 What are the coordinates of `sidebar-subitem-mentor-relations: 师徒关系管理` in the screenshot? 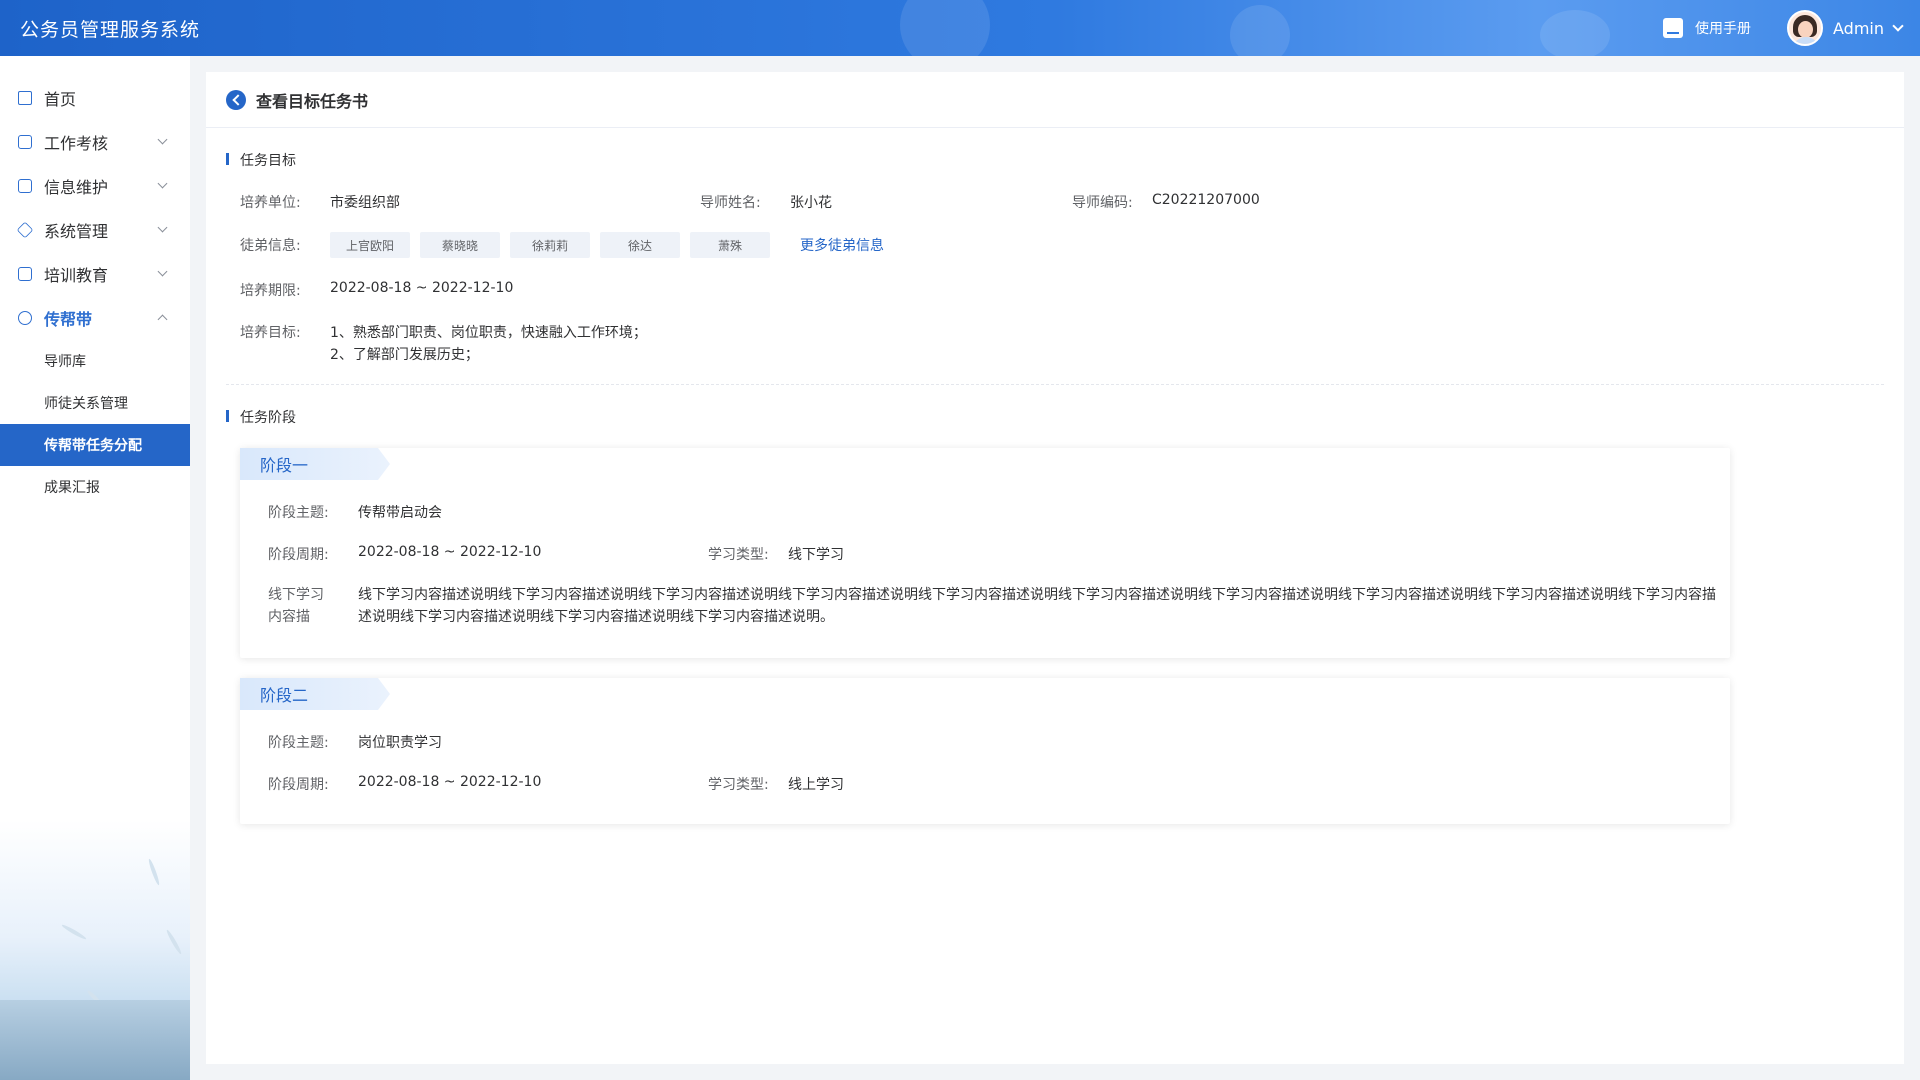 It's located at (95, 403).